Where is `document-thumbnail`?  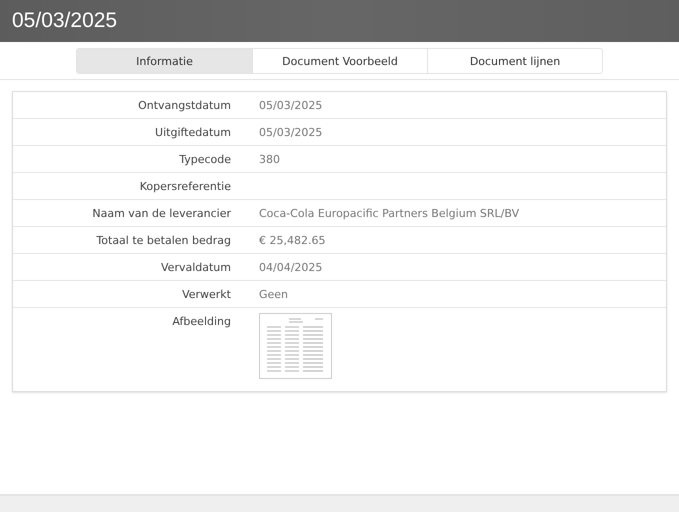
document-thumbnail is located at coordinates (295, 346).